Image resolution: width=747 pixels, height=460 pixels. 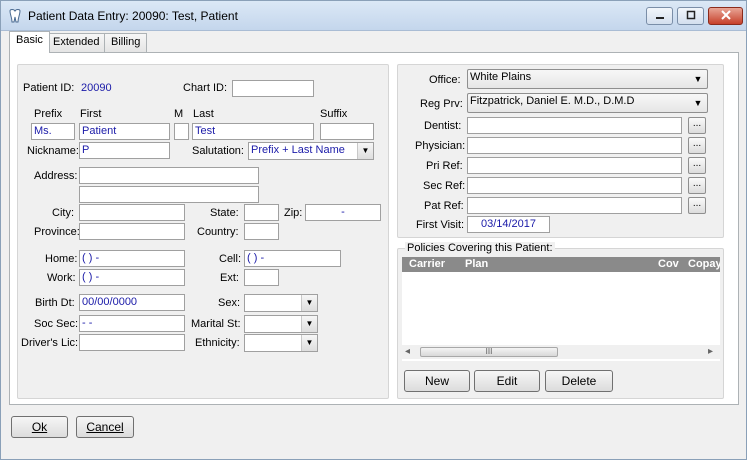 I want to click on maximize-button, so click(x=690, y=16).